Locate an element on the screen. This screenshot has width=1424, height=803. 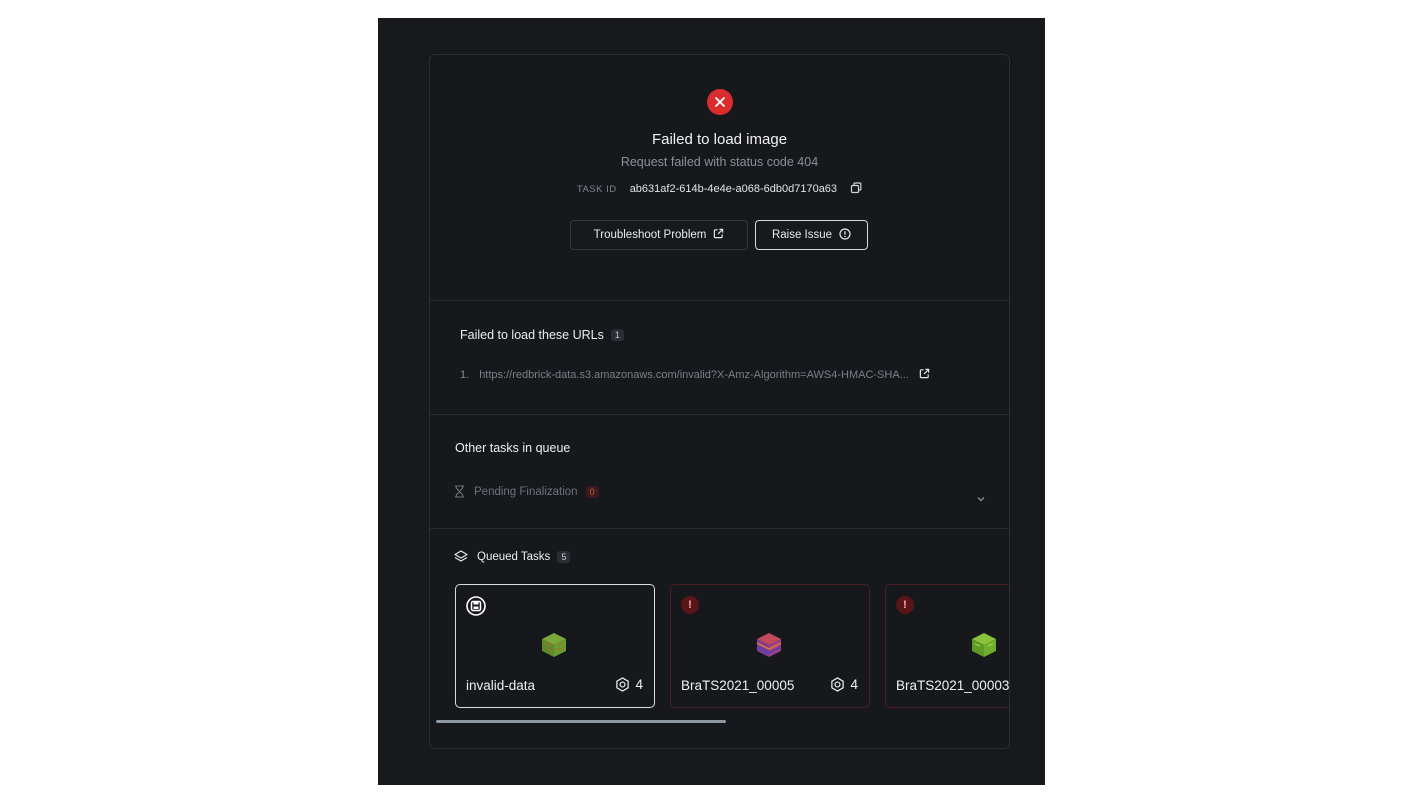
save-icon is located at coordinates (476, 608).